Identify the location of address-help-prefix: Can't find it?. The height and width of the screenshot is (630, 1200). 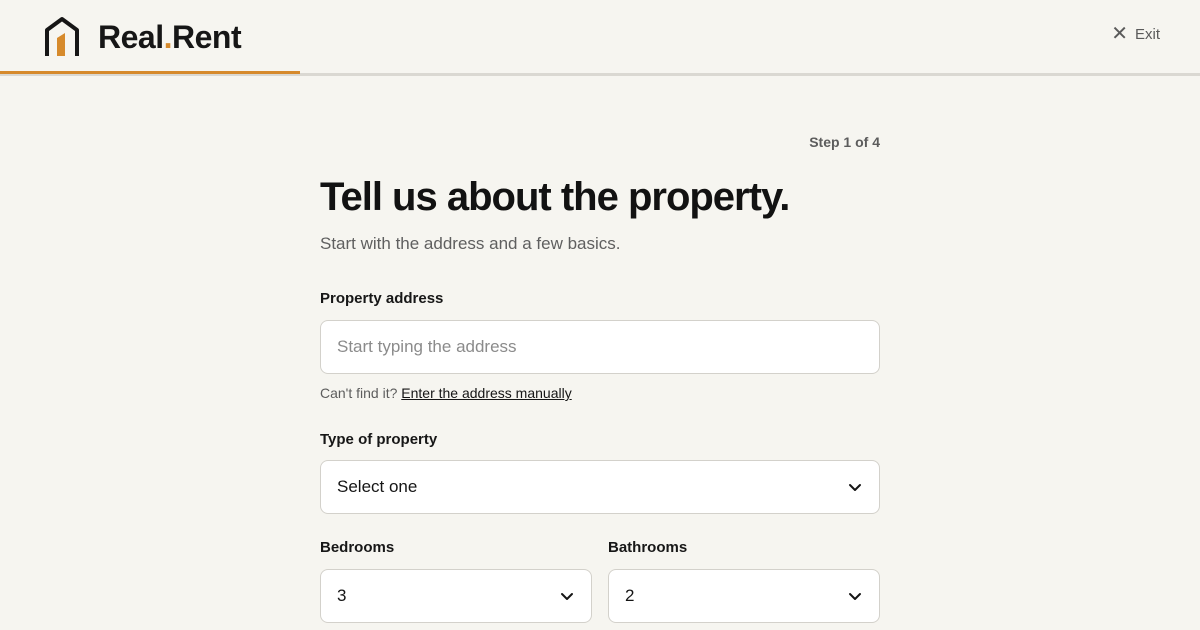
(359, 393).